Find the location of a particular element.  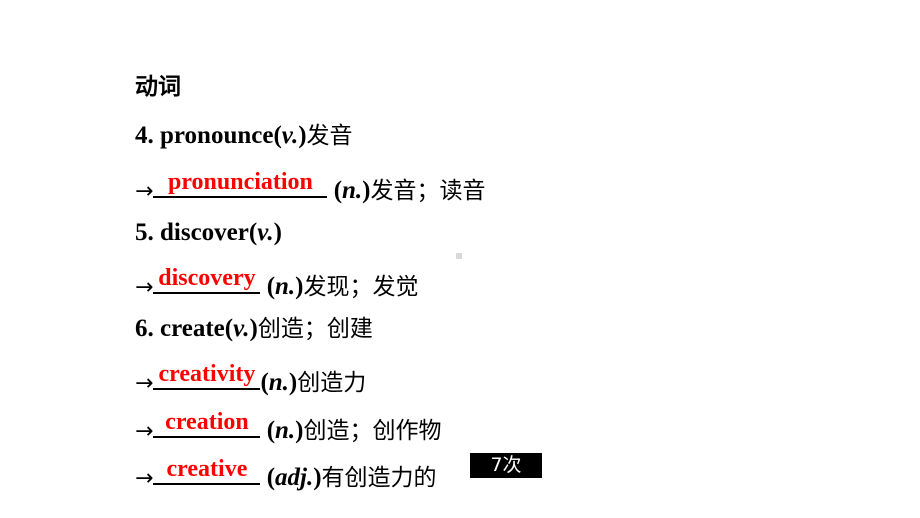

word-entry-create: 6. create(v.)创造；创建 is located at coordinates (254, 328).